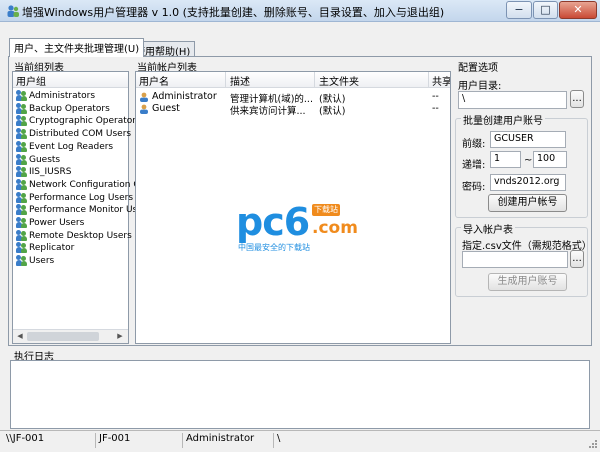  Describe the element at coordinates (519, 10) in the screenshot. I see `minimize-button: −` at that location.